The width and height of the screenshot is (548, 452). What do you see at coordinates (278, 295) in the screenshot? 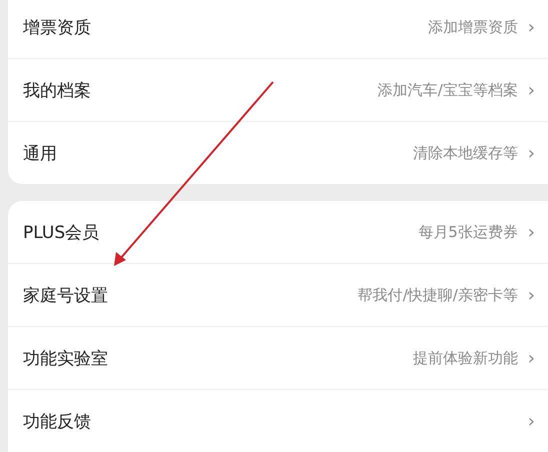
I see `settings-row: 家庭号设置 帮我付/快捷聊/亲密卡等 ›` at bounding box center [278, 295].